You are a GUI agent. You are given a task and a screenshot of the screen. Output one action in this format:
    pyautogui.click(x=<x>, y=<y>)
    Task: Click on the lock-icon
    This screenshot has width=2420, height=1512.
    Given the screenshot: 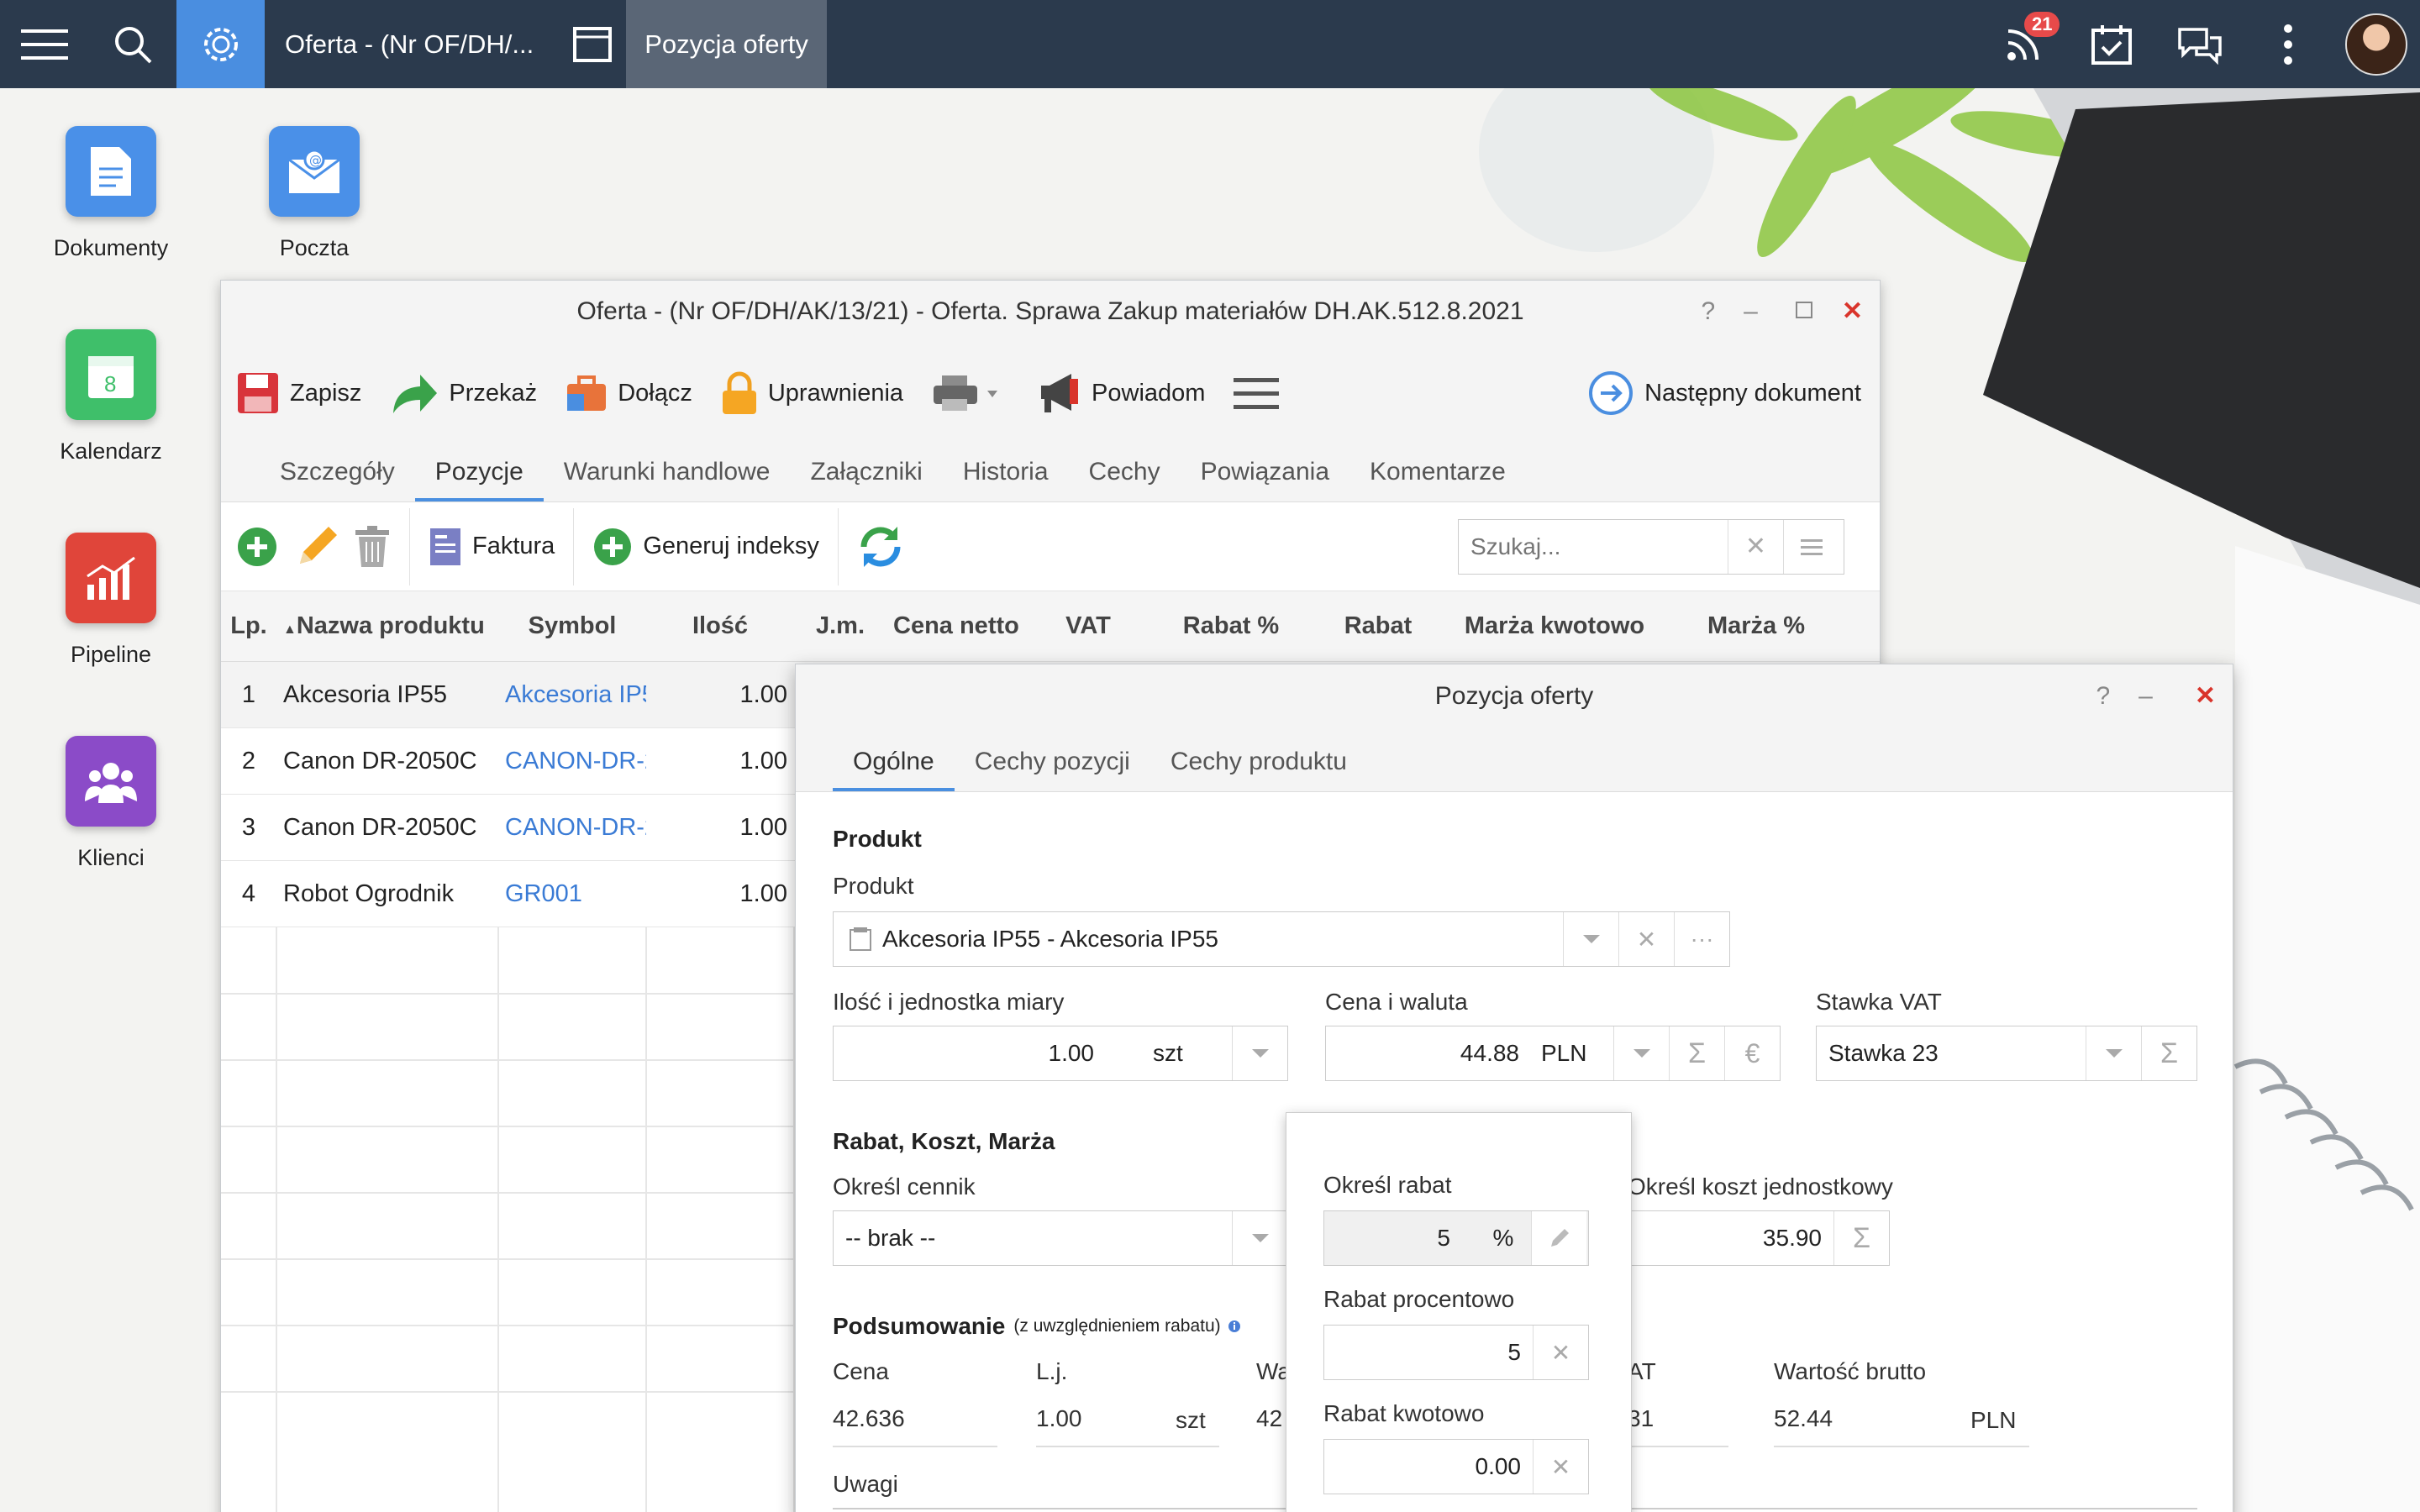 What is the action you would take?
    pyautogui.click(x=739, y=392)
    